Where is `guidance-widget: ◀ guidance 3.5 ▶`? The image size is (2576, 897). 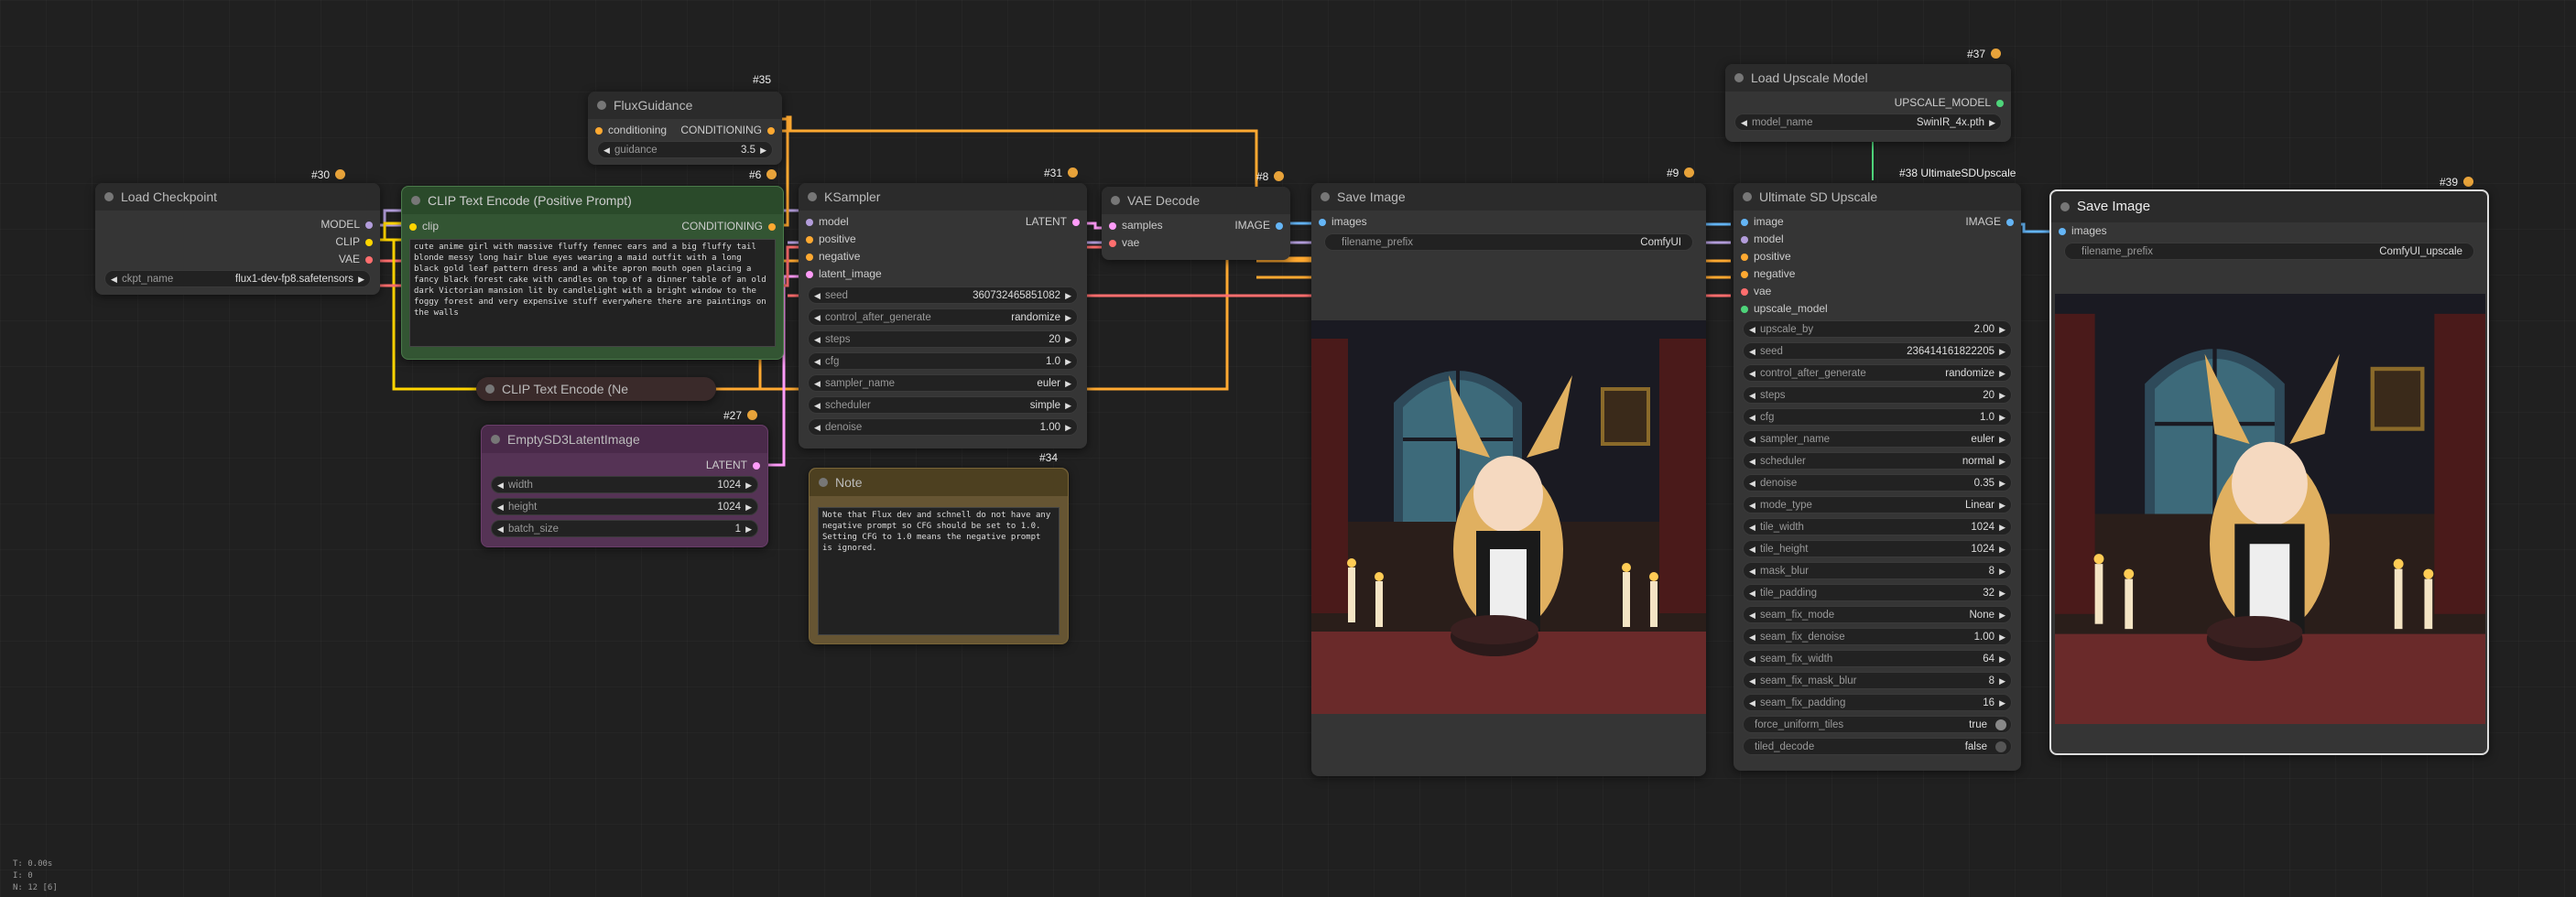 guidance-widget: ◀ guidance 3.5 ▶ is located at coordinates (685, 149).